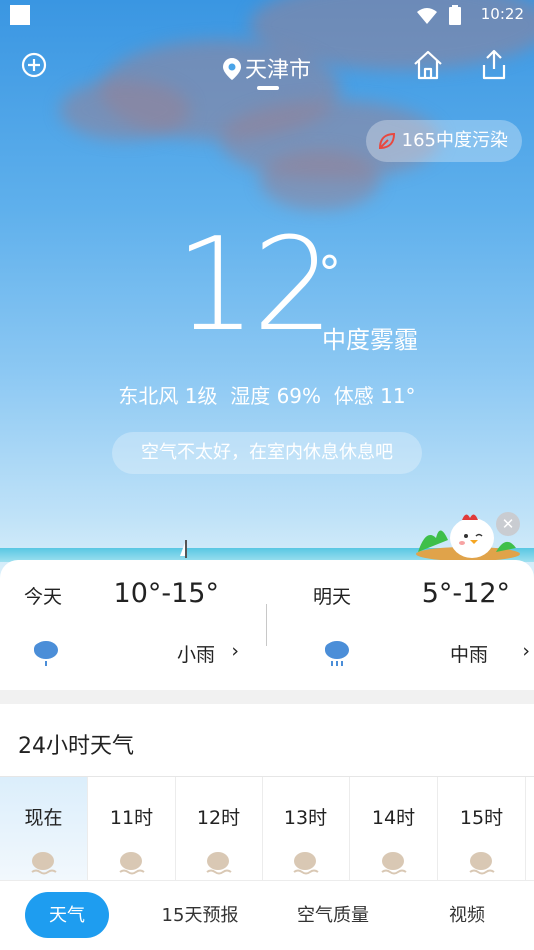 The height and width of the screenshot is (950, 534). Describe the element at coordinates (393, 818) in the screenshot. I see `hour-label: 14时` at that location.